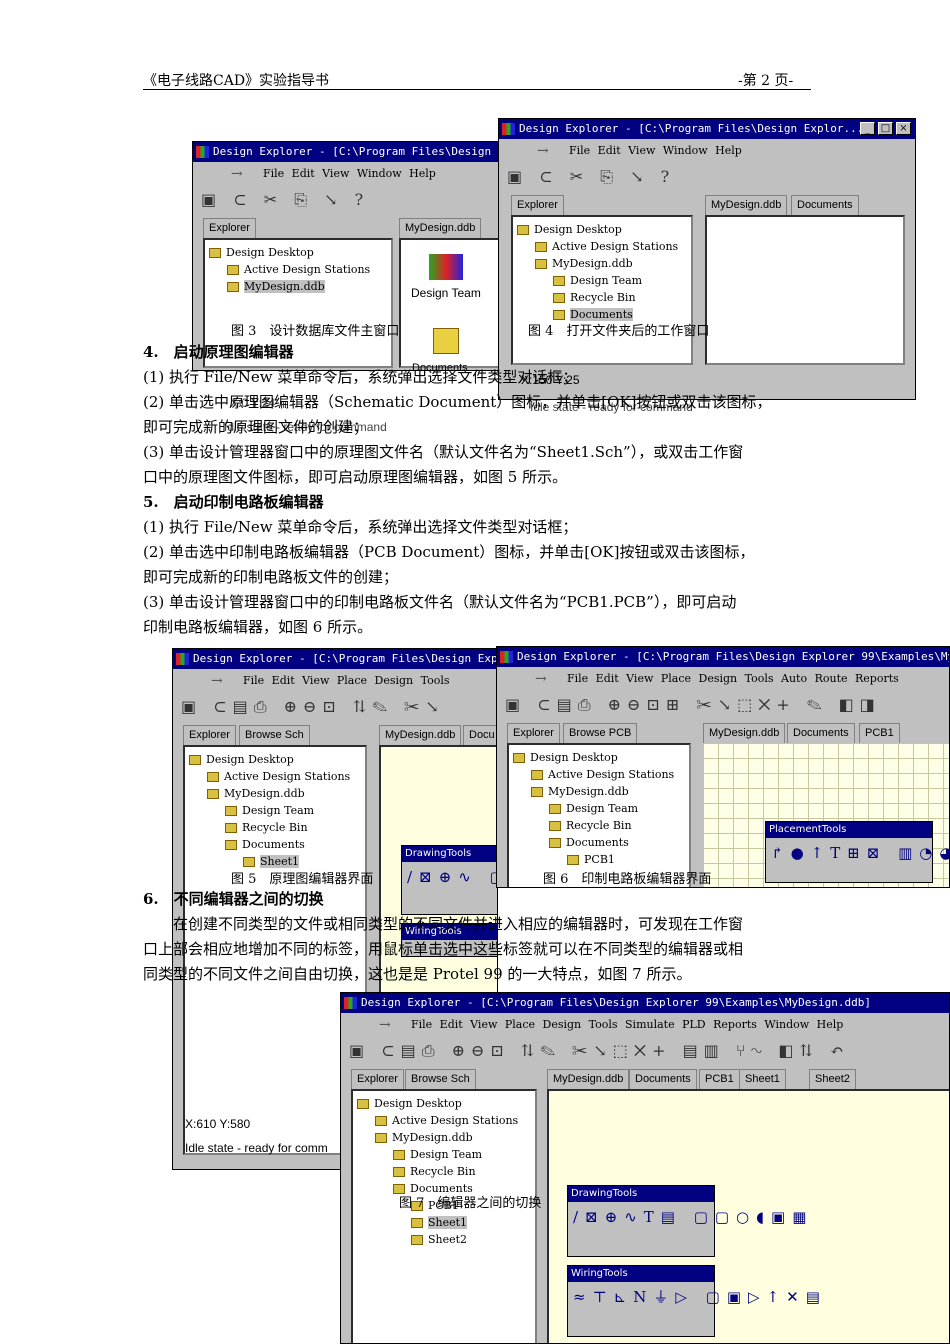 Image resolution: width=950 pixels, height=1344 pixels. What do you see at coordinates (218, 352) in the screenshot?
I see `sec4-heading: 4. 启动原理图编辑器` at bounding box center [218, 352].